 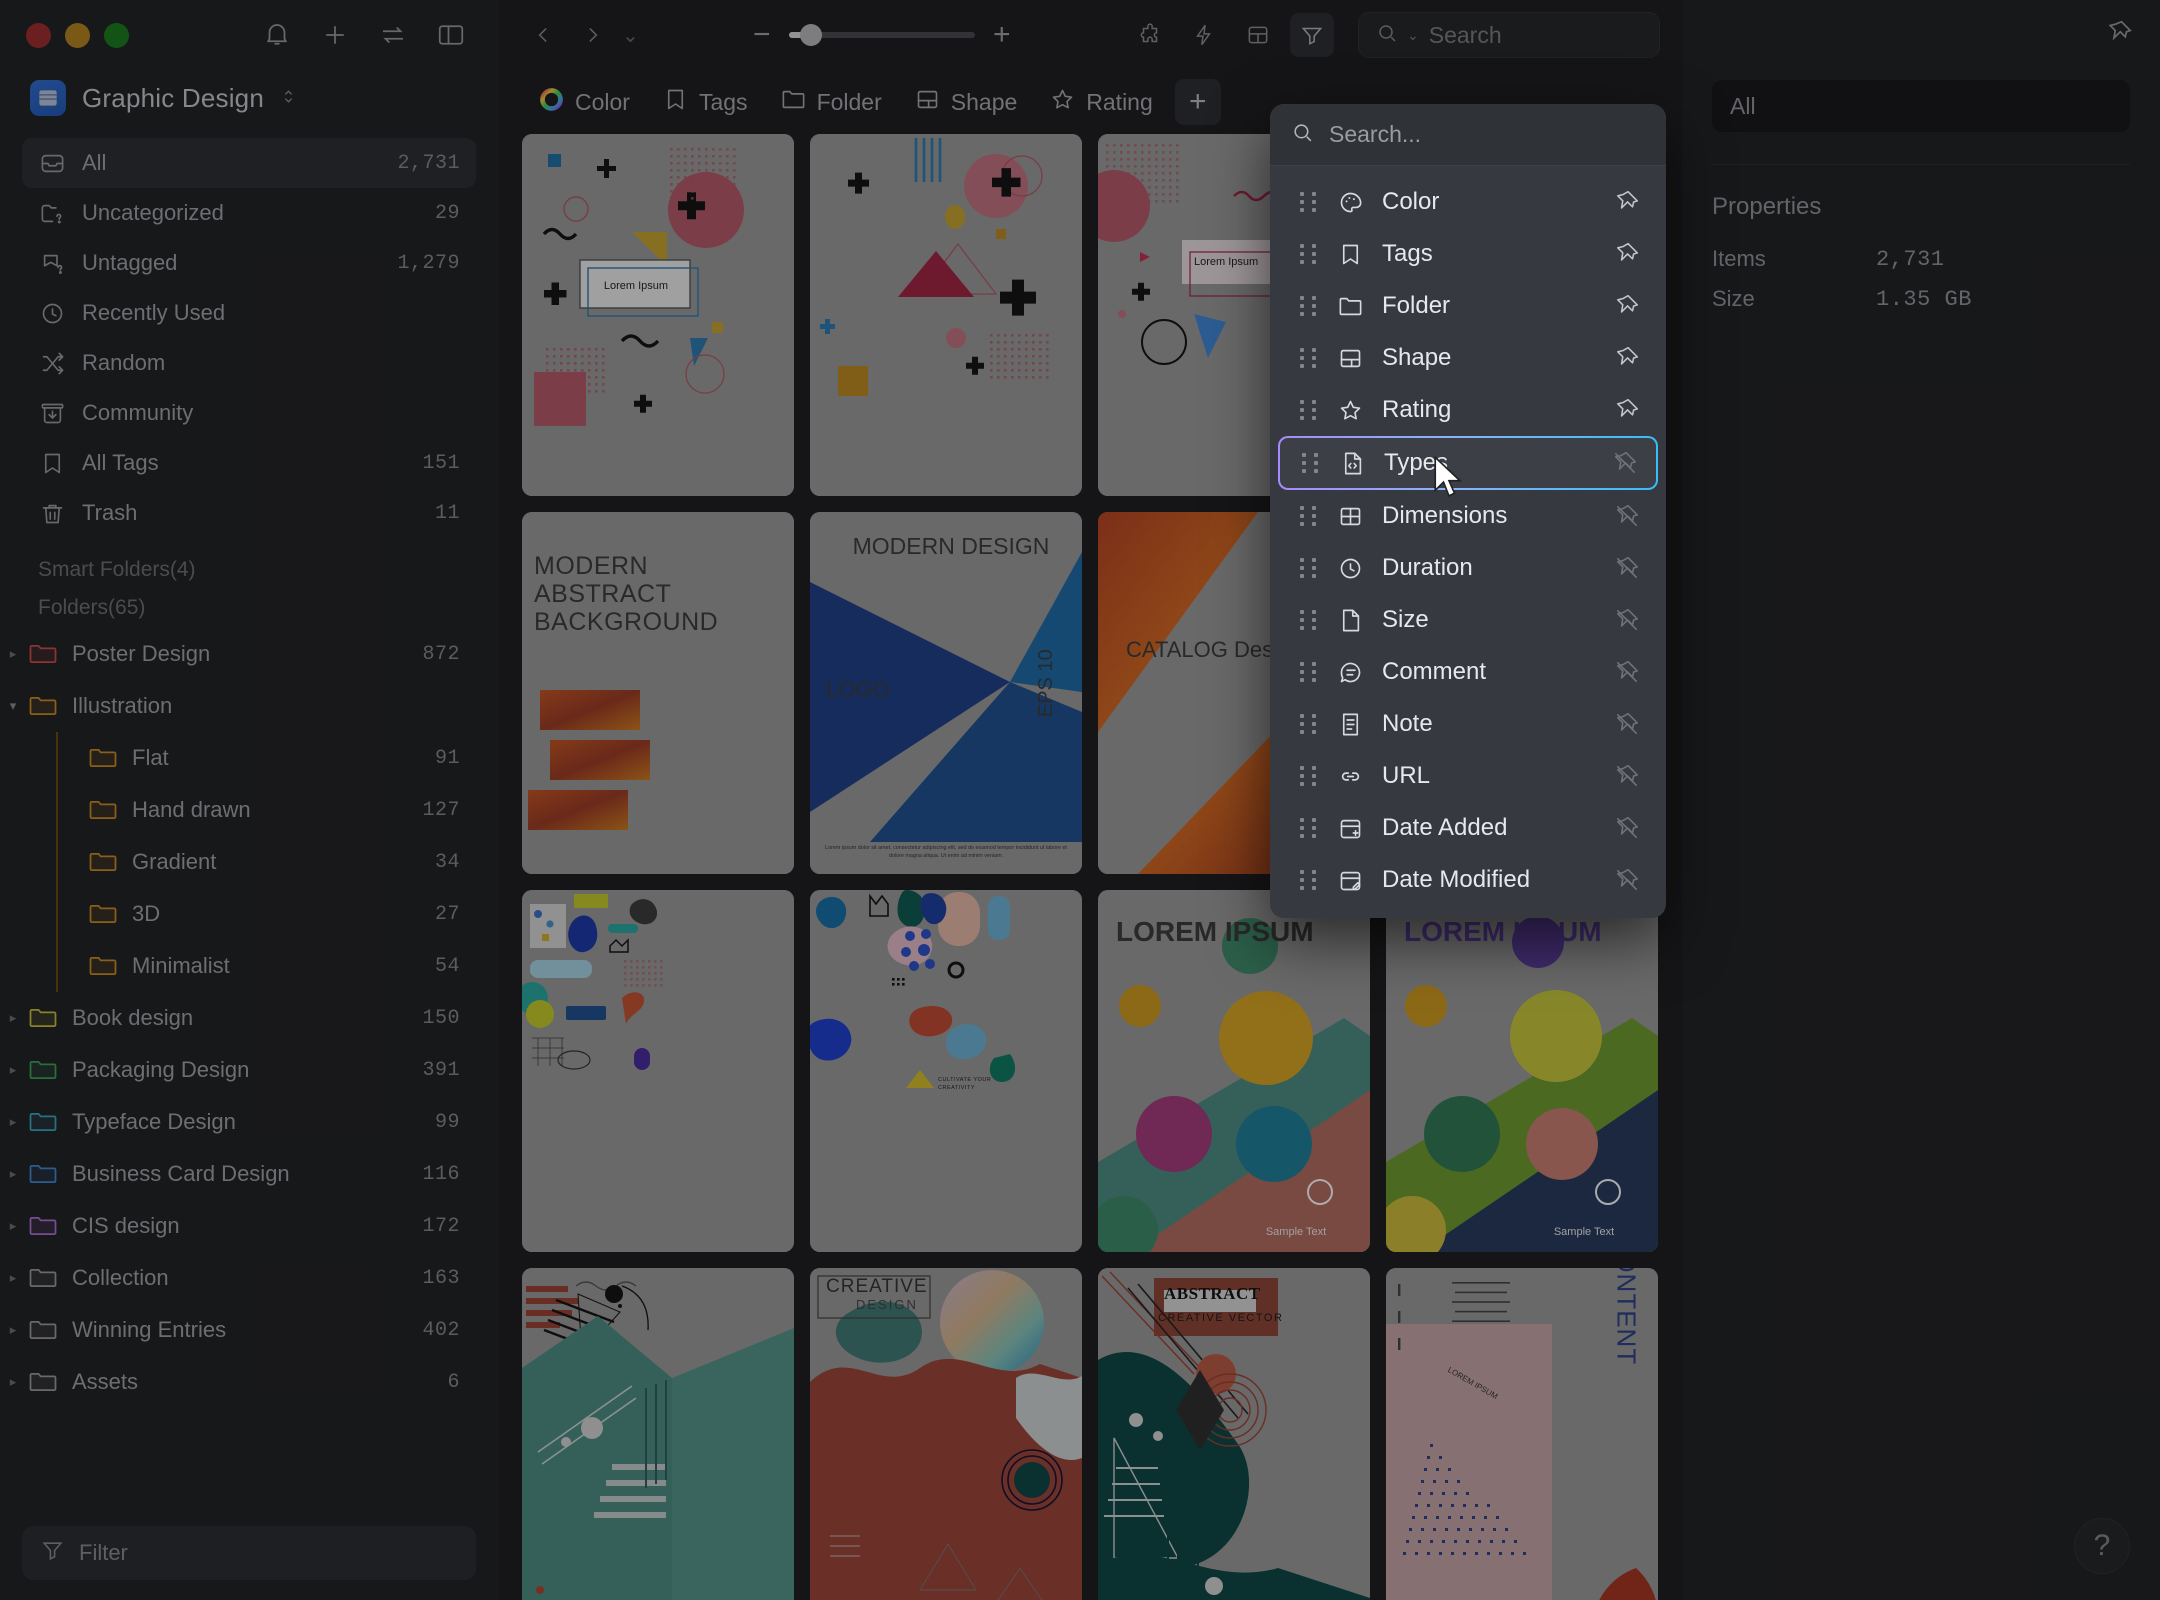 I want to click on filter-chip-folder: Folder, so click(x=831, y=102).